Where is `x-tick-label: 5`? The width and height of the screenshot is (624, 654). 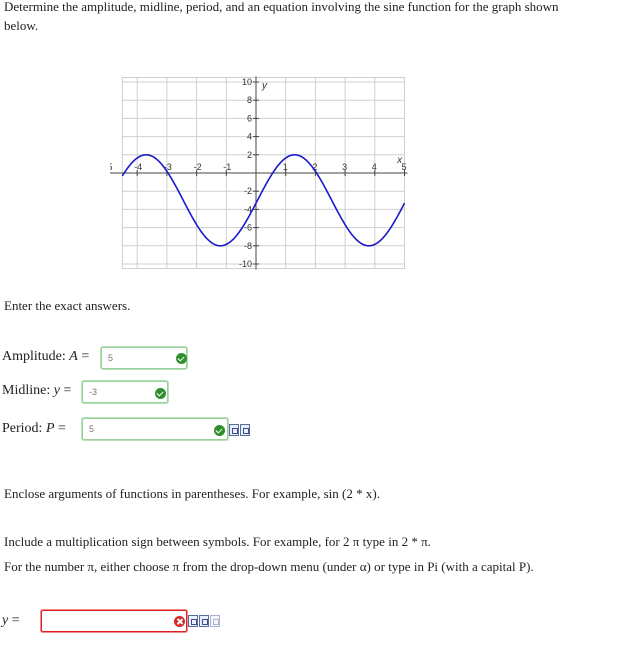
x-tick-label: 5 is located at coordinates (404, 167).